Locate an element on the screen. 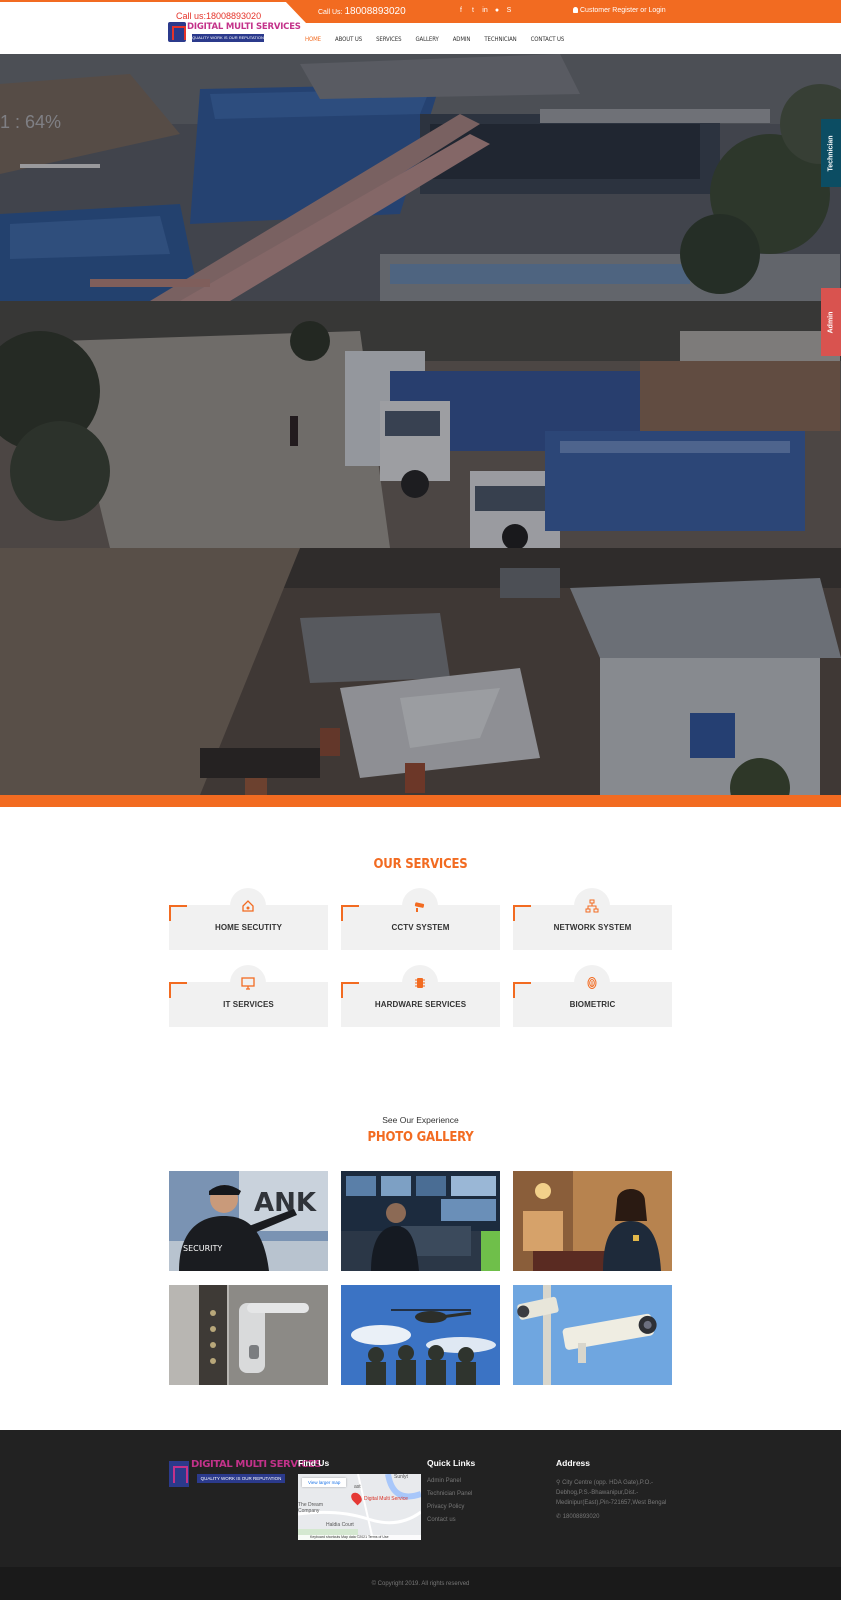 Image resolution: width=841 pixels, height=1600 pixels. service-label: HOME SECUTITY is located at coordinates (248, 927).